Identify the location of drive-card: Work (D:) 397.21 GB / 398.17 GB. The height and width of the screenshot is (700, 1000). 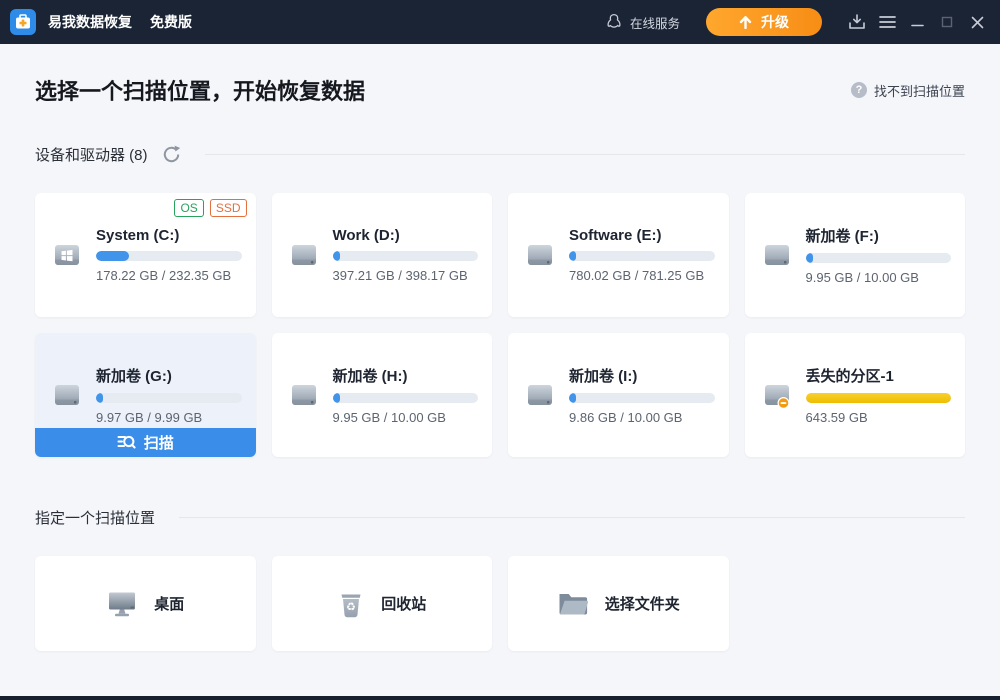
(381, 255).